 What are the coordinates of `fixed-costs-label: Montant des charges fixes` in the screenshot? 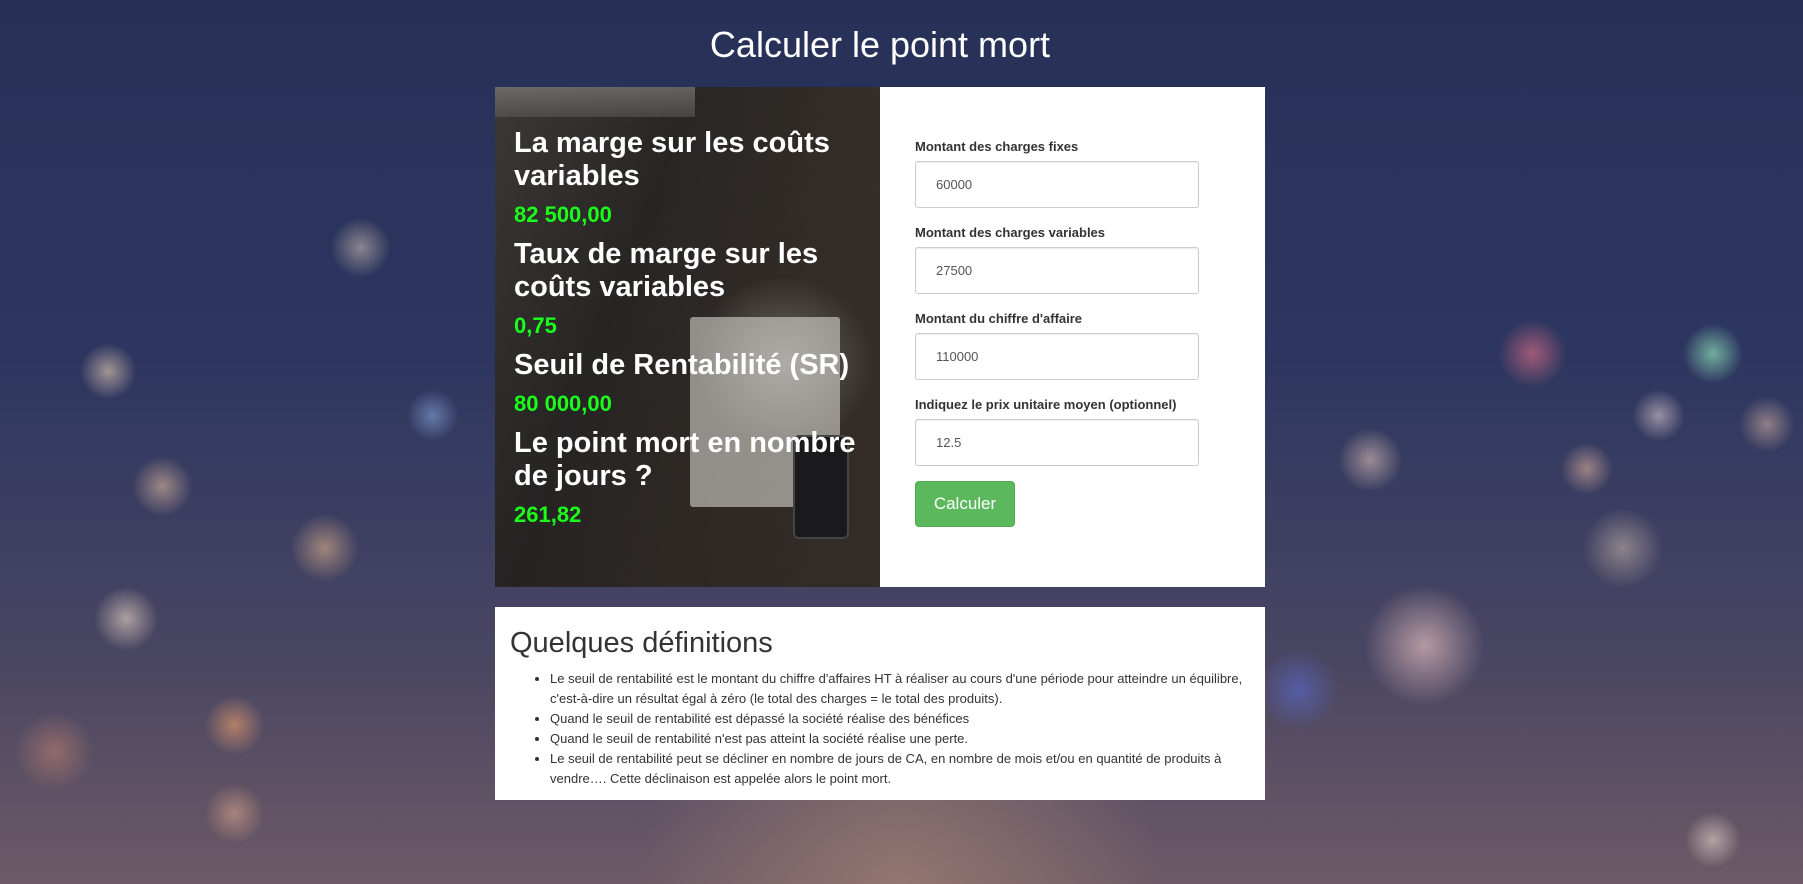 It's located at (997, 146).